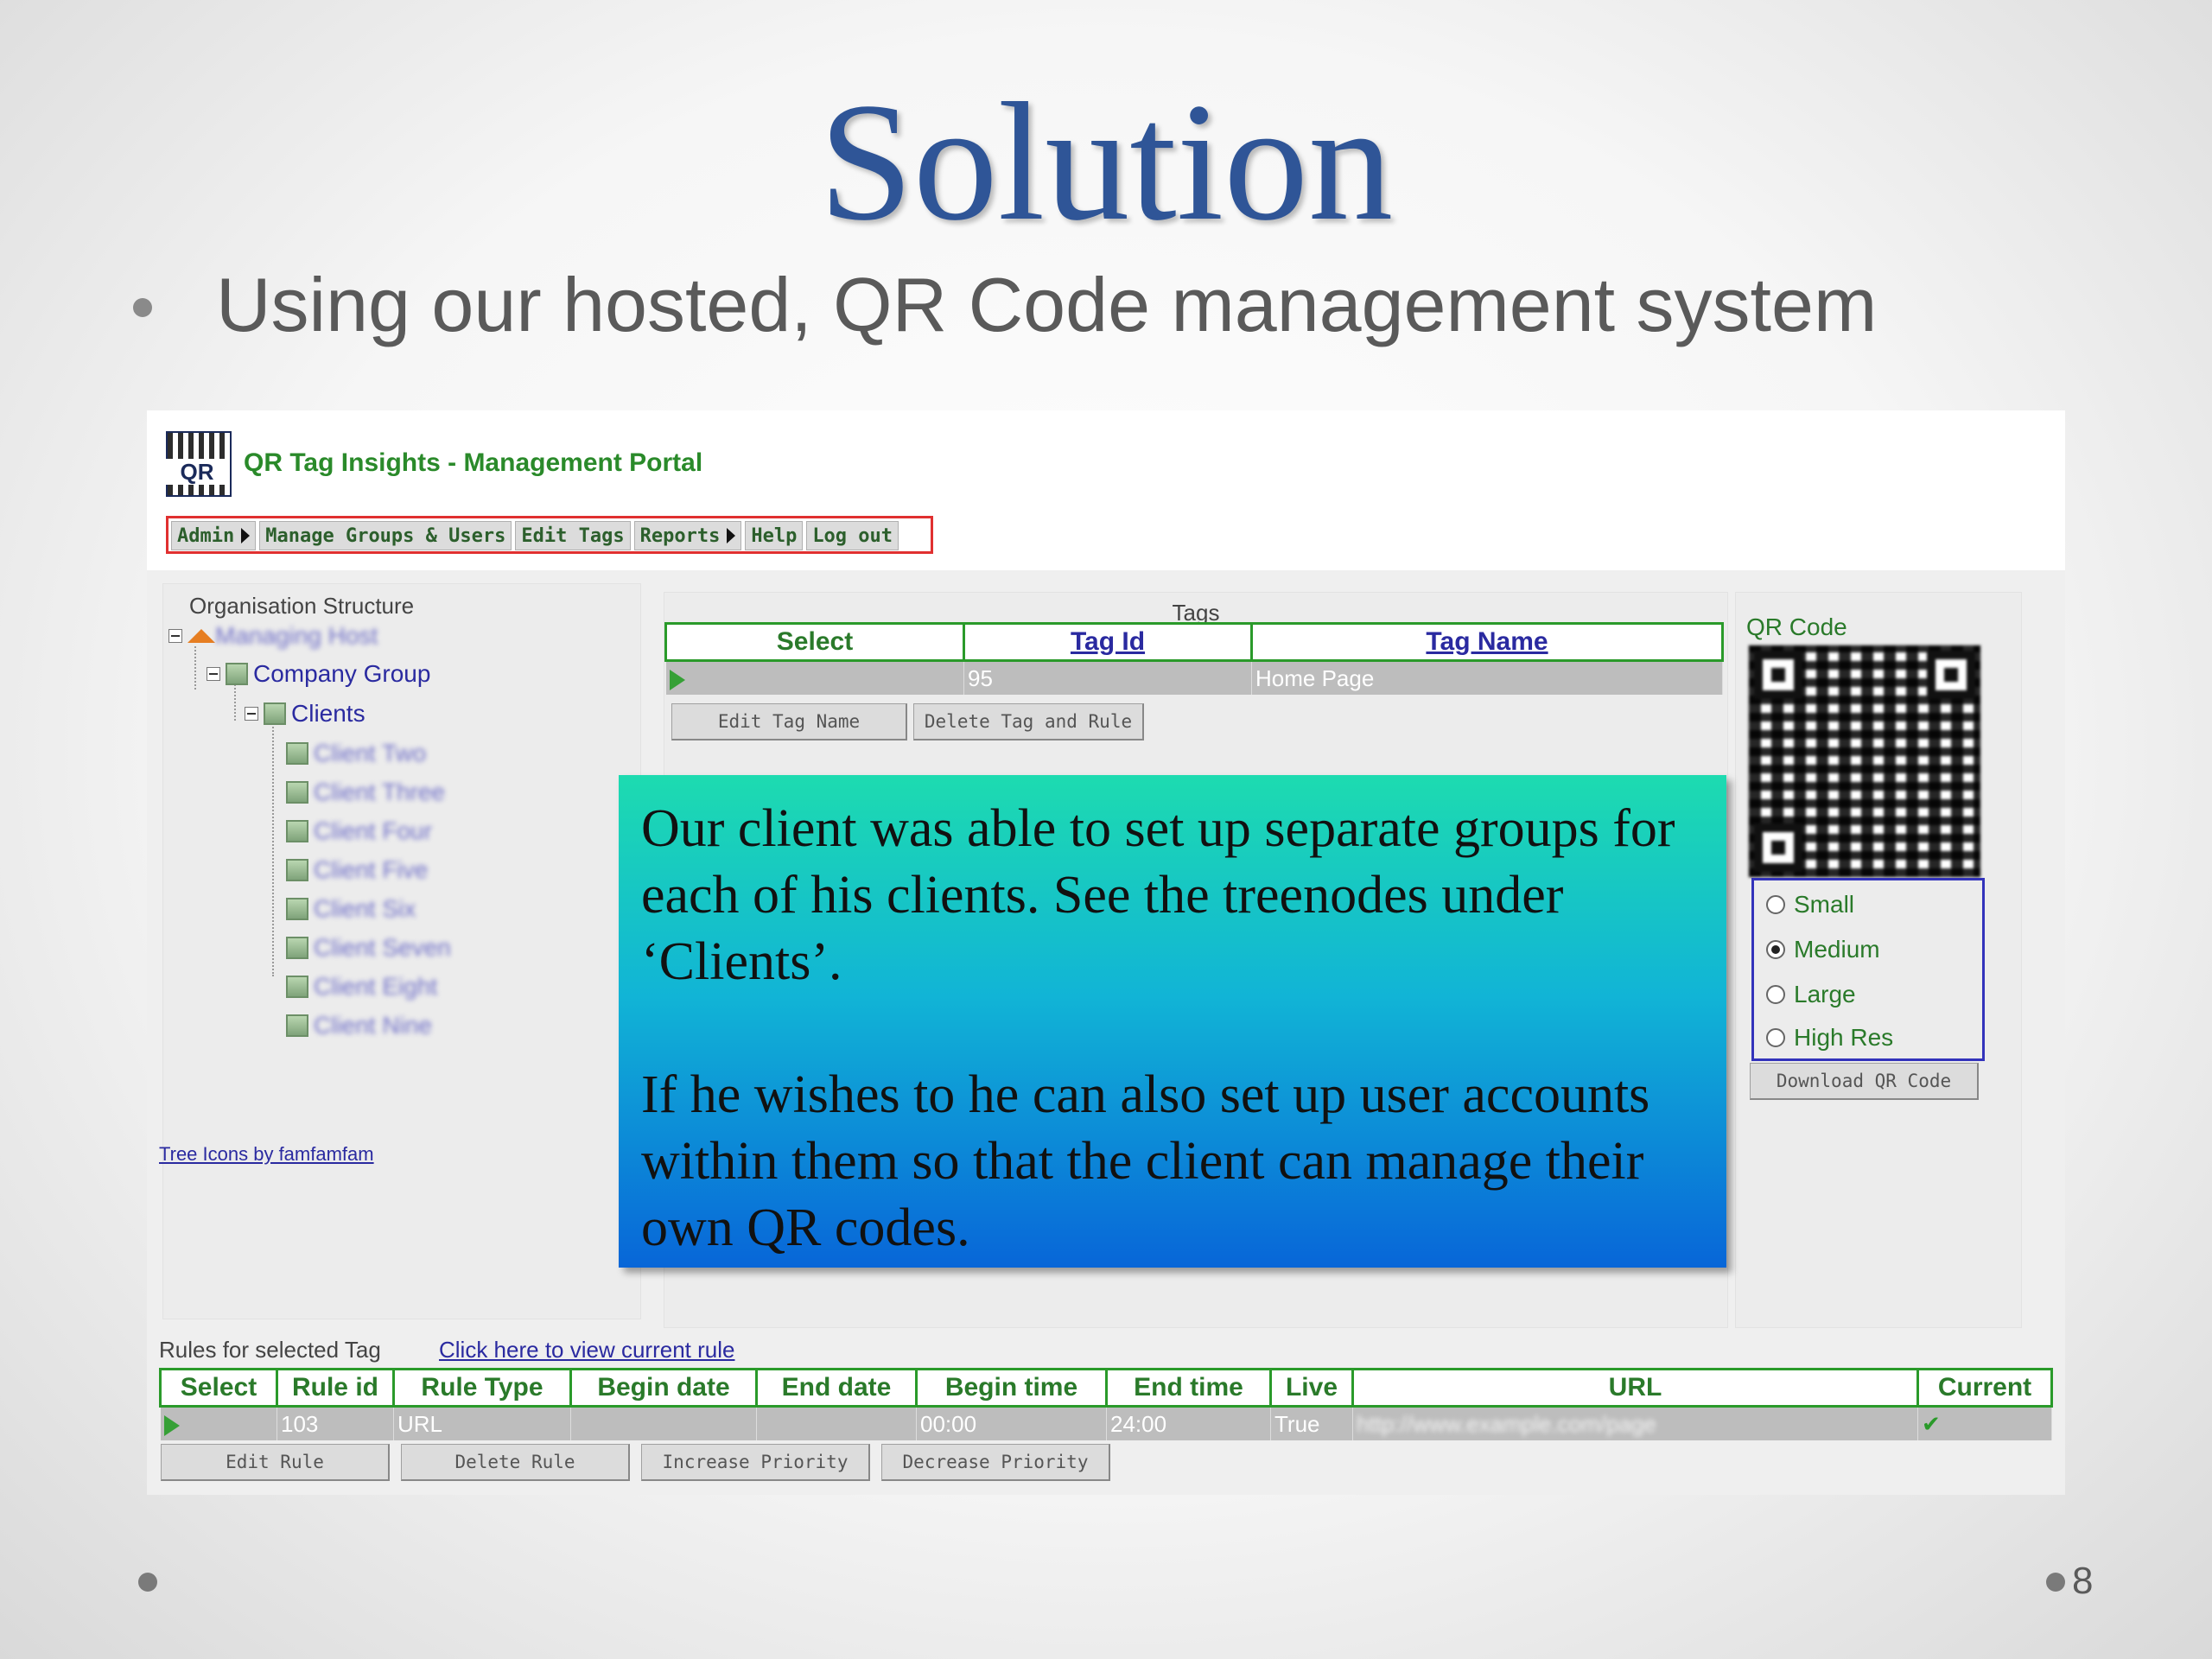 This screenshot has height=1659, width=2212. I want to click on url-cell: http://www.example.com/page, so click(1635, 1423).